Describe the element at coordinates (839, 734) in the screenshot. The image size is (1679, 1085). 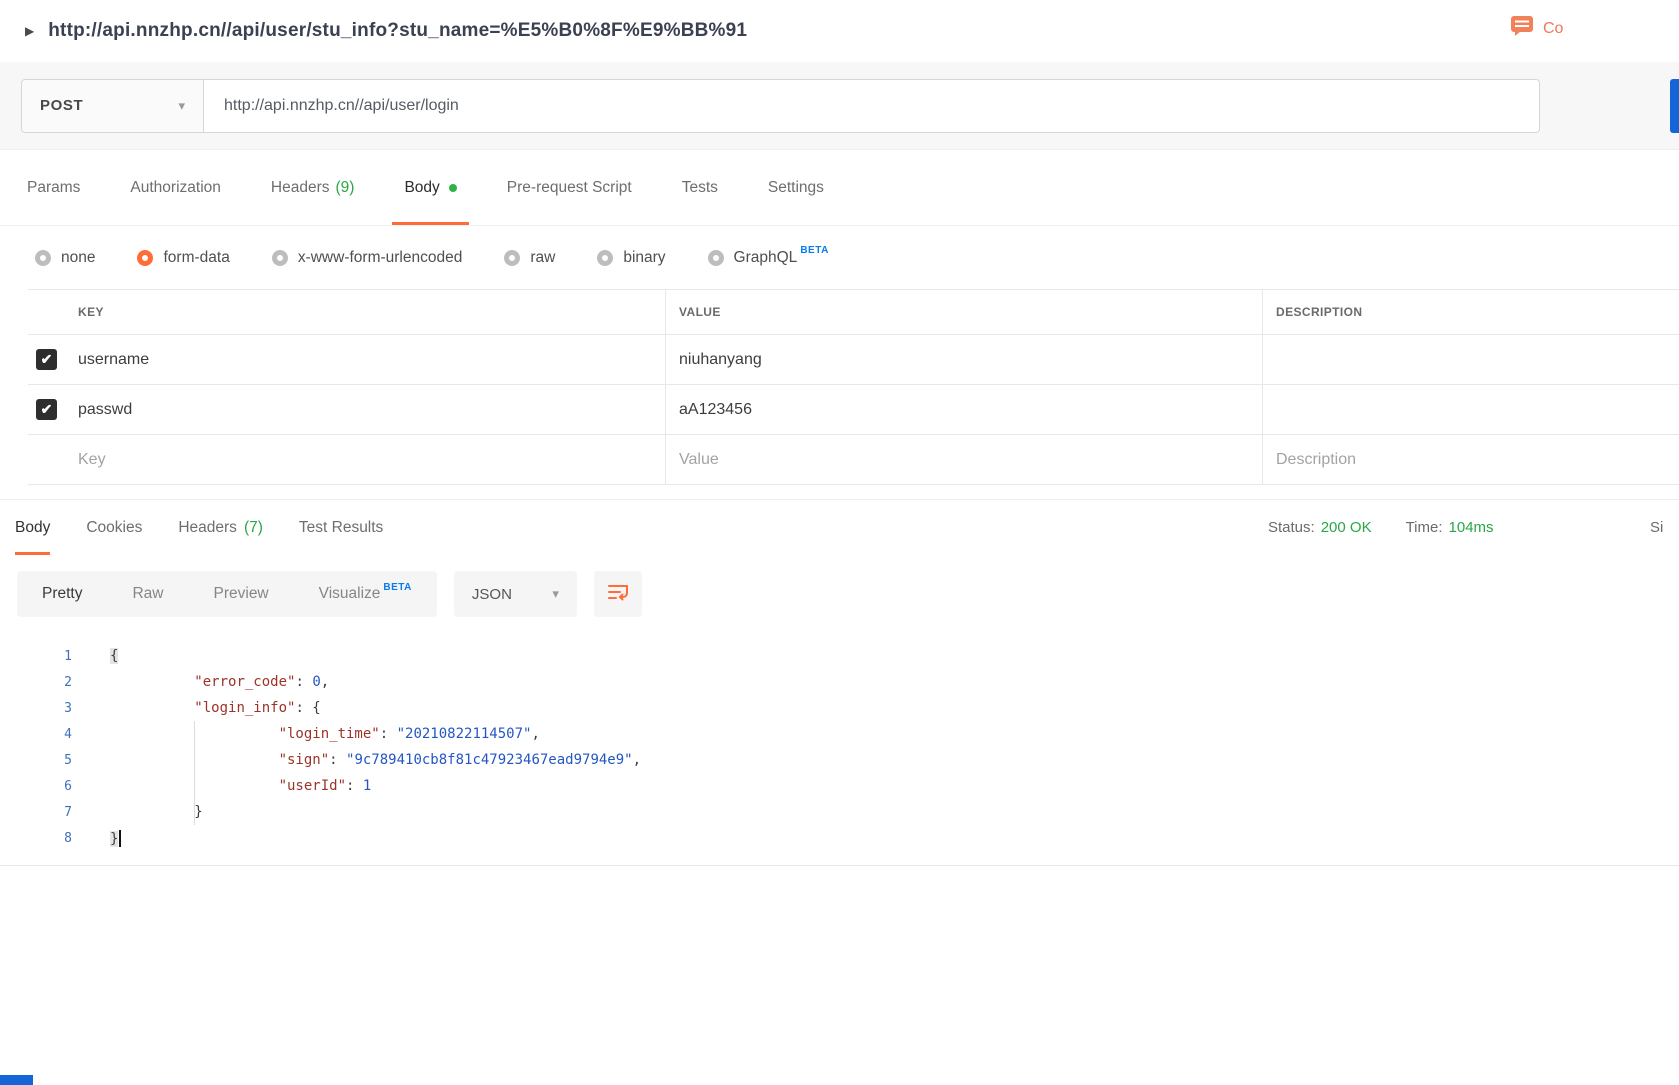
I see `code-line: 4 "login_time": "20210822114507",` at that location.